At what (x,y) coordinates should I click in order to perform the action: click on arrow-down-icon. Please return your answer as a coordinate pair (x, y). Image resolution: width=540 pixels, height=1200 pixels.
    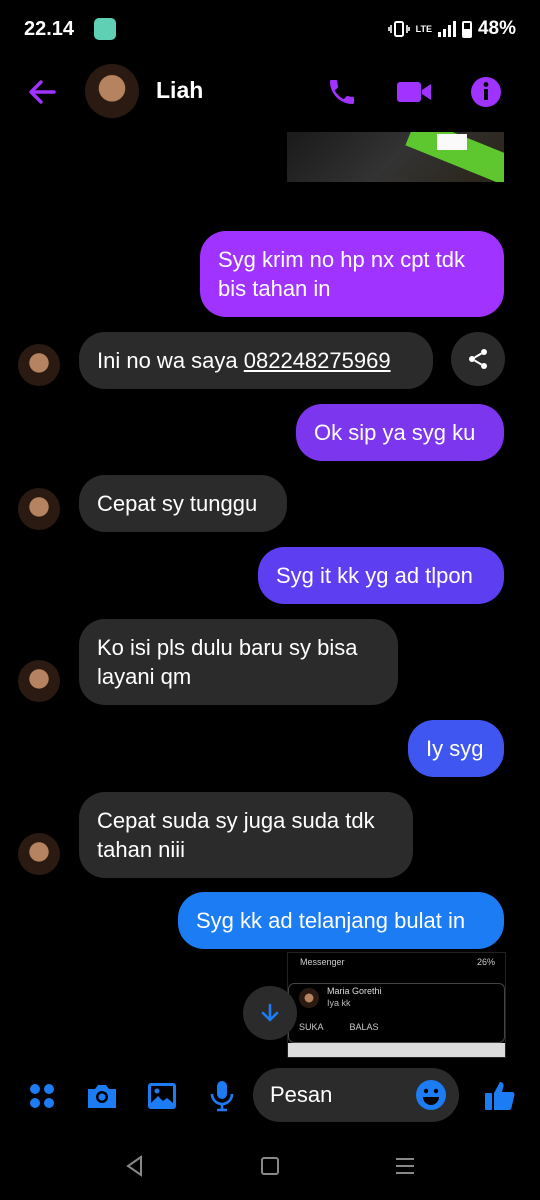
    Looking at the image, I should click on (270, 1012).